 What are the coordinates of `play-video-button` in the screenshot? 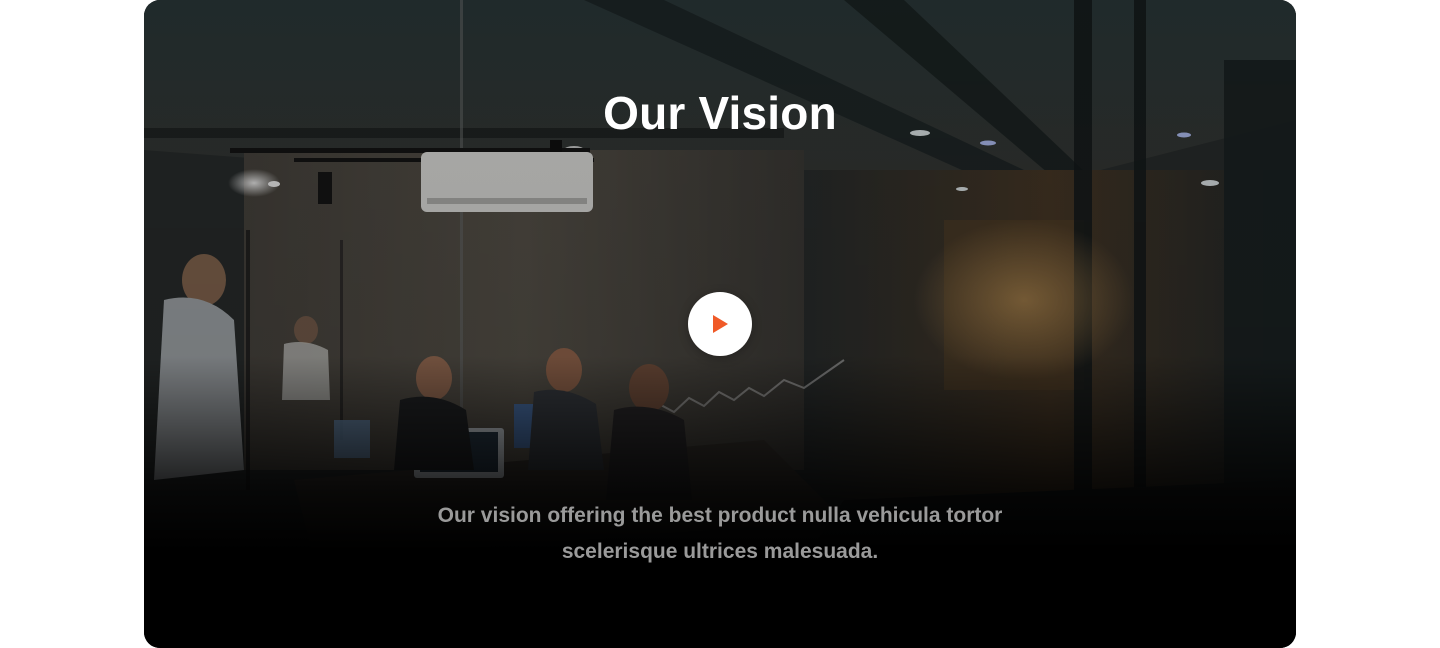 It's located at (720, 324).